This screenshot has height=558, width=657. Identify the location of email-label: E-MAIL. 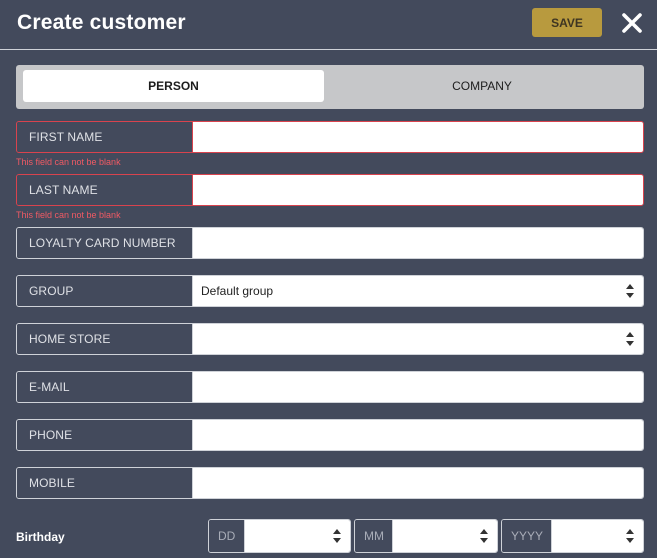
(105, 387).